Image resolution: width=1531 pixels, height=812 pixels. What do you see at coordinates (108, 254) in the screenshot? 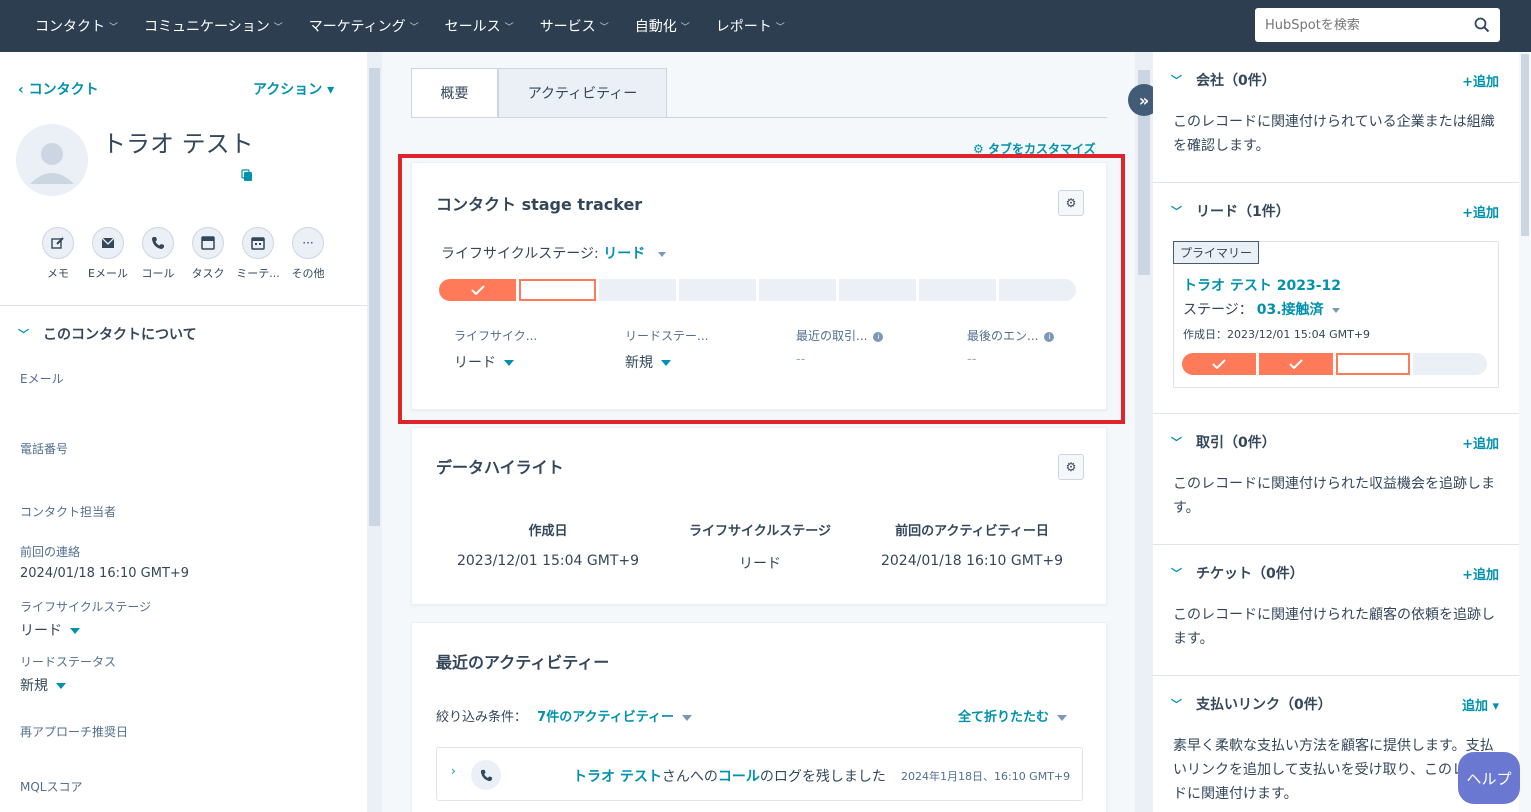
I see `email-action: Eメール` at bounding box center [108, 254].